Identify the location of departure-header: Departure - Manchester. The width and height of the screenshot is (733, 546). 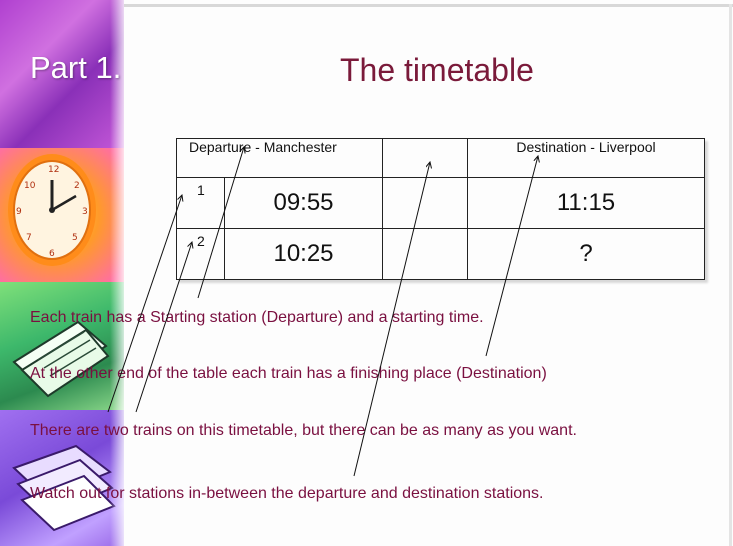
(279, 158).